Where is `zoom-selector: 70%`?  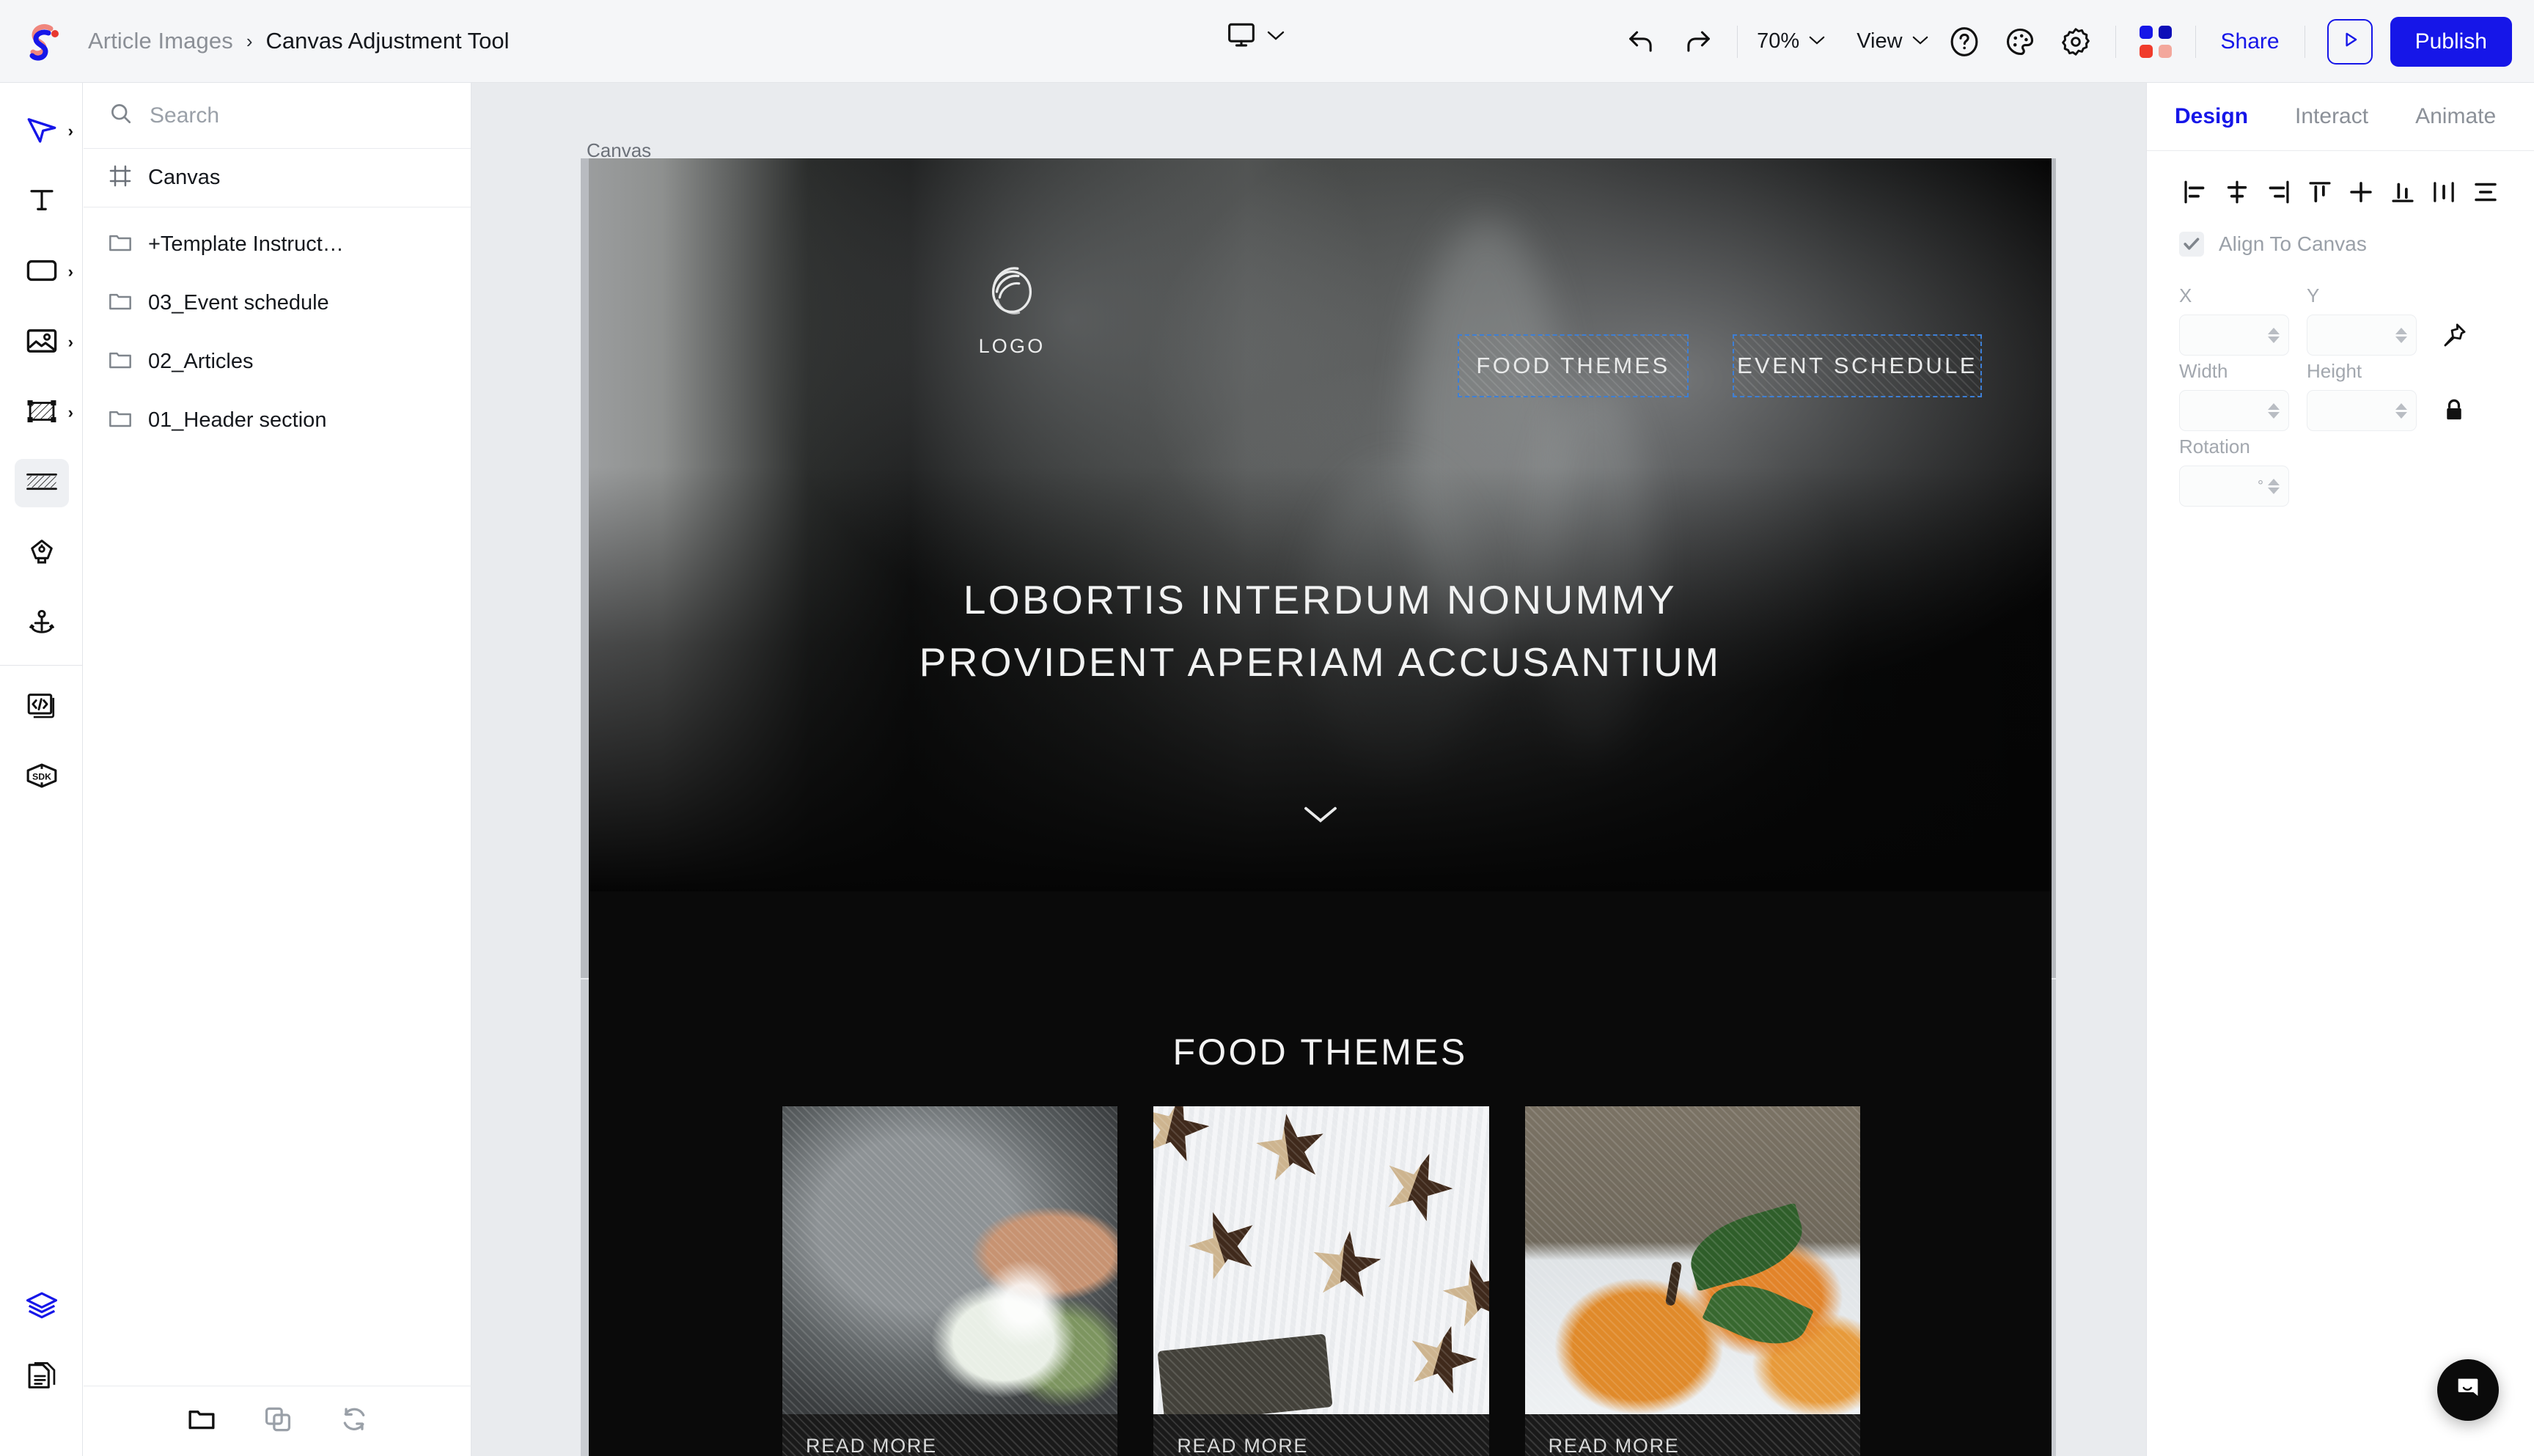
zoom-selector: 70% is located at coordinates (1791, 41).